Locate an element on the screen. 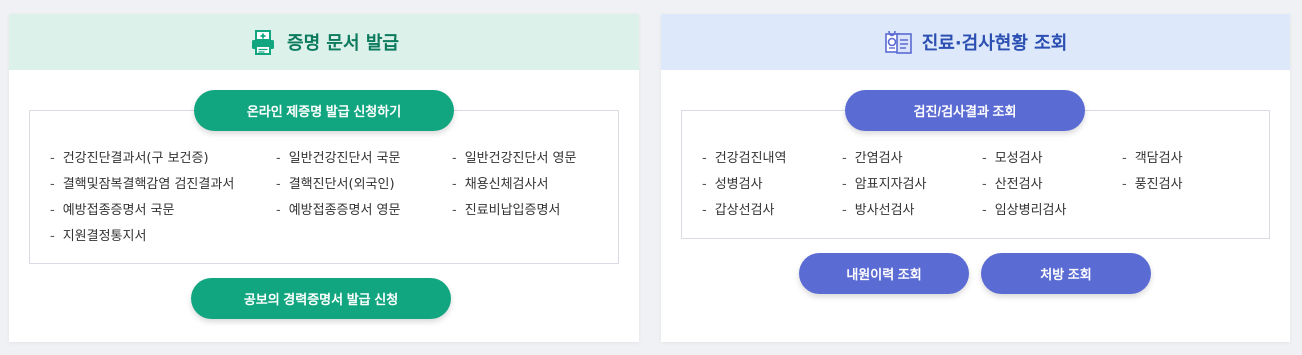  online-certificate-apply-button: 온라인 제증명 발급 신청하기 is located at coordinates (324, 110).